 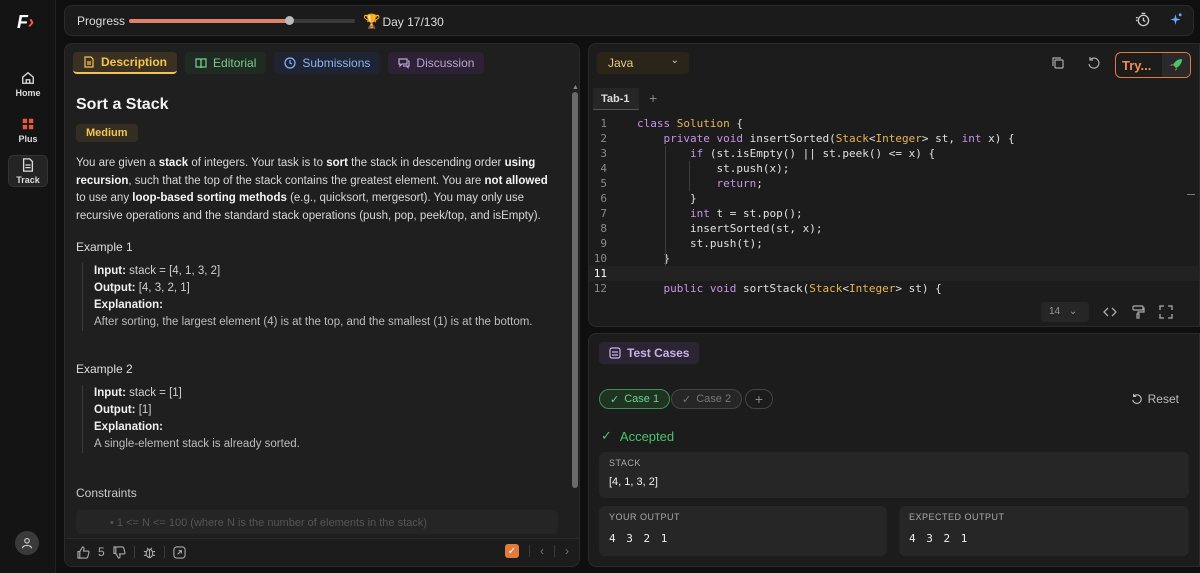 What do you see at coordinates (653, 98) in the screenshot?
I see `add-tab-icon: +` at bounding box center [653, 98].